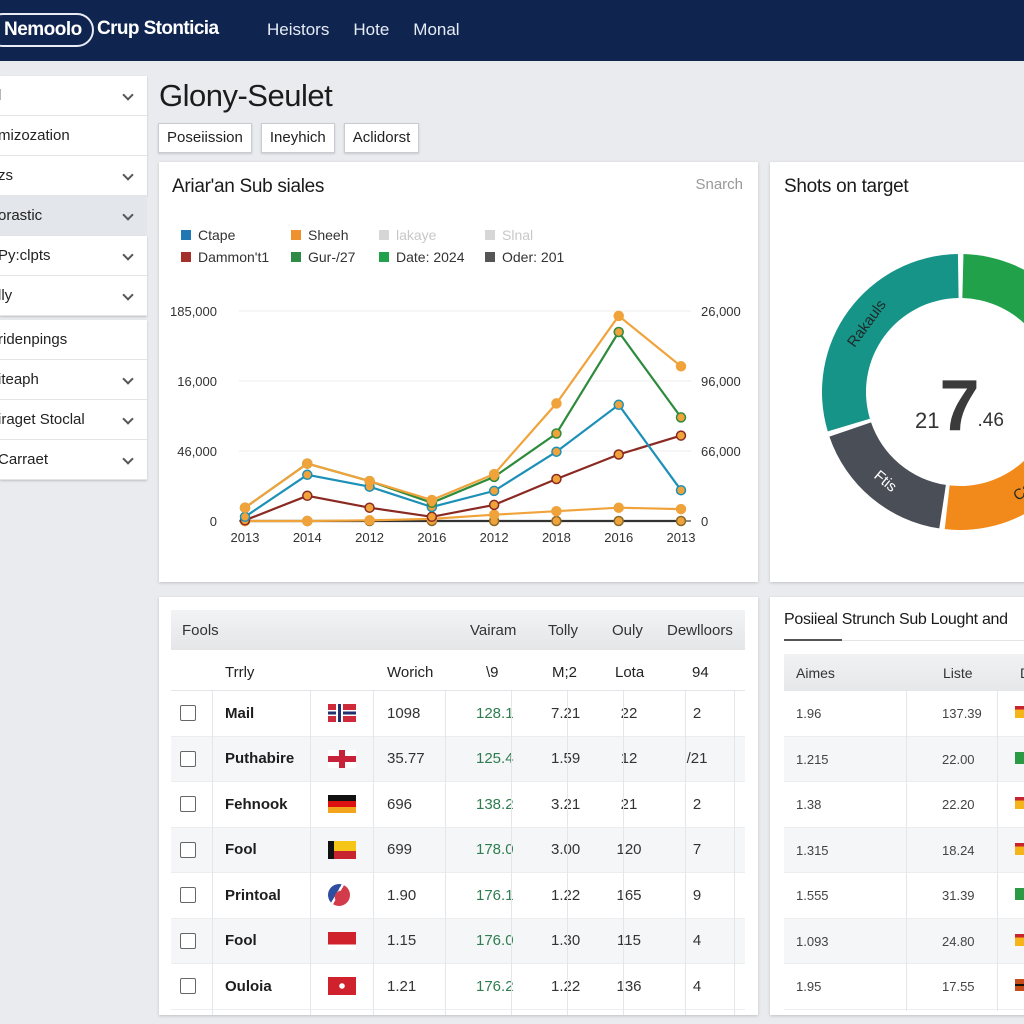  What do you see at coordinates (73, 296) in the screenshot?
I see `sidebar-item: lly` at bounding box center [73, 296].